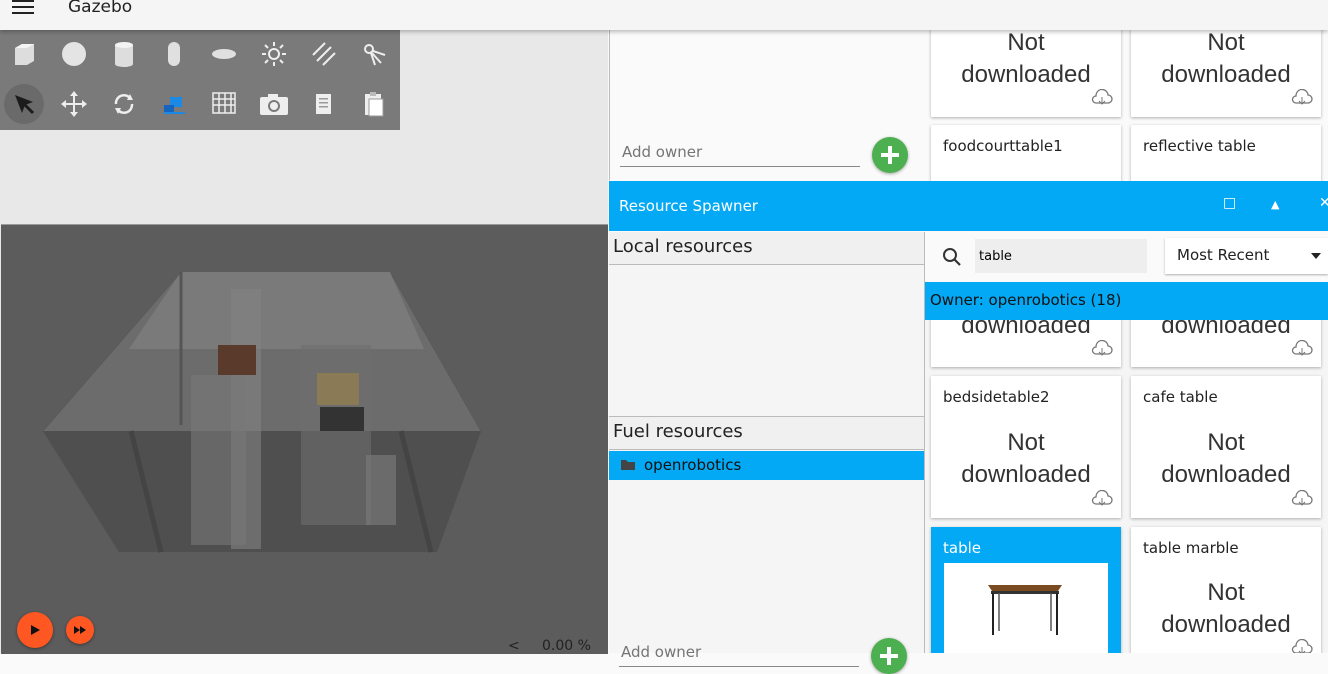 This screenshot has height=674, width=1328. I want to click on fuel-resources-header: Fuel resources, so click(766, 433).